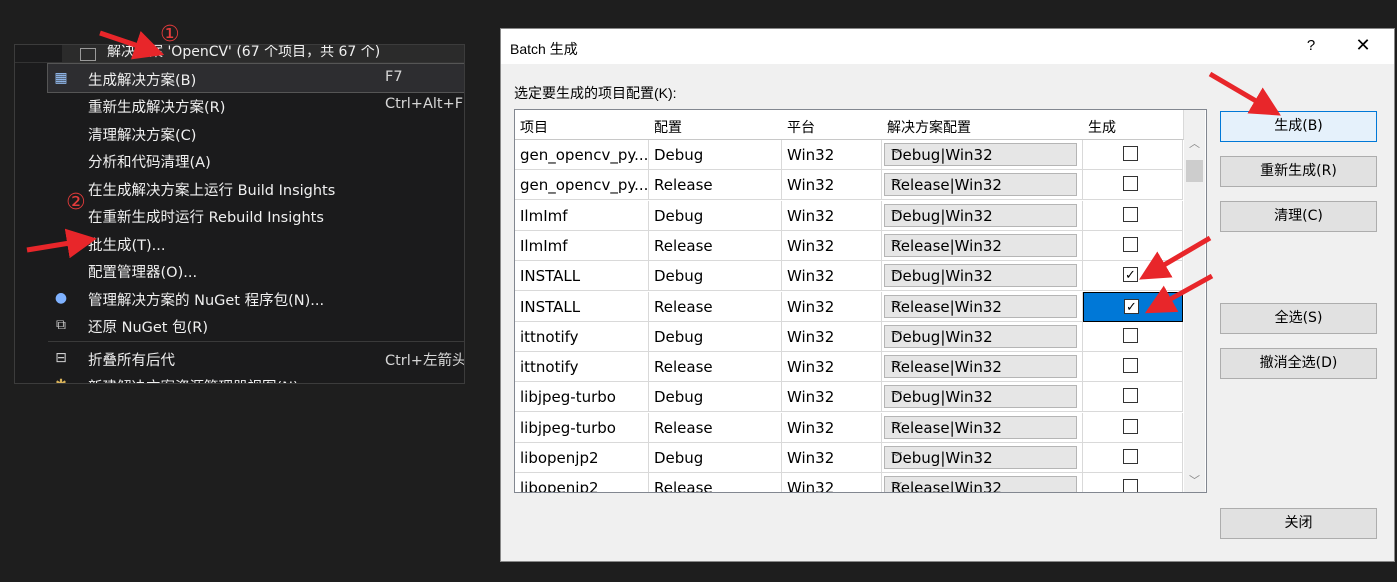  What do you see at coordinates (1179, 293) in the screenshot?
I see `arrow-3b` at bounding box center [1179, 293].